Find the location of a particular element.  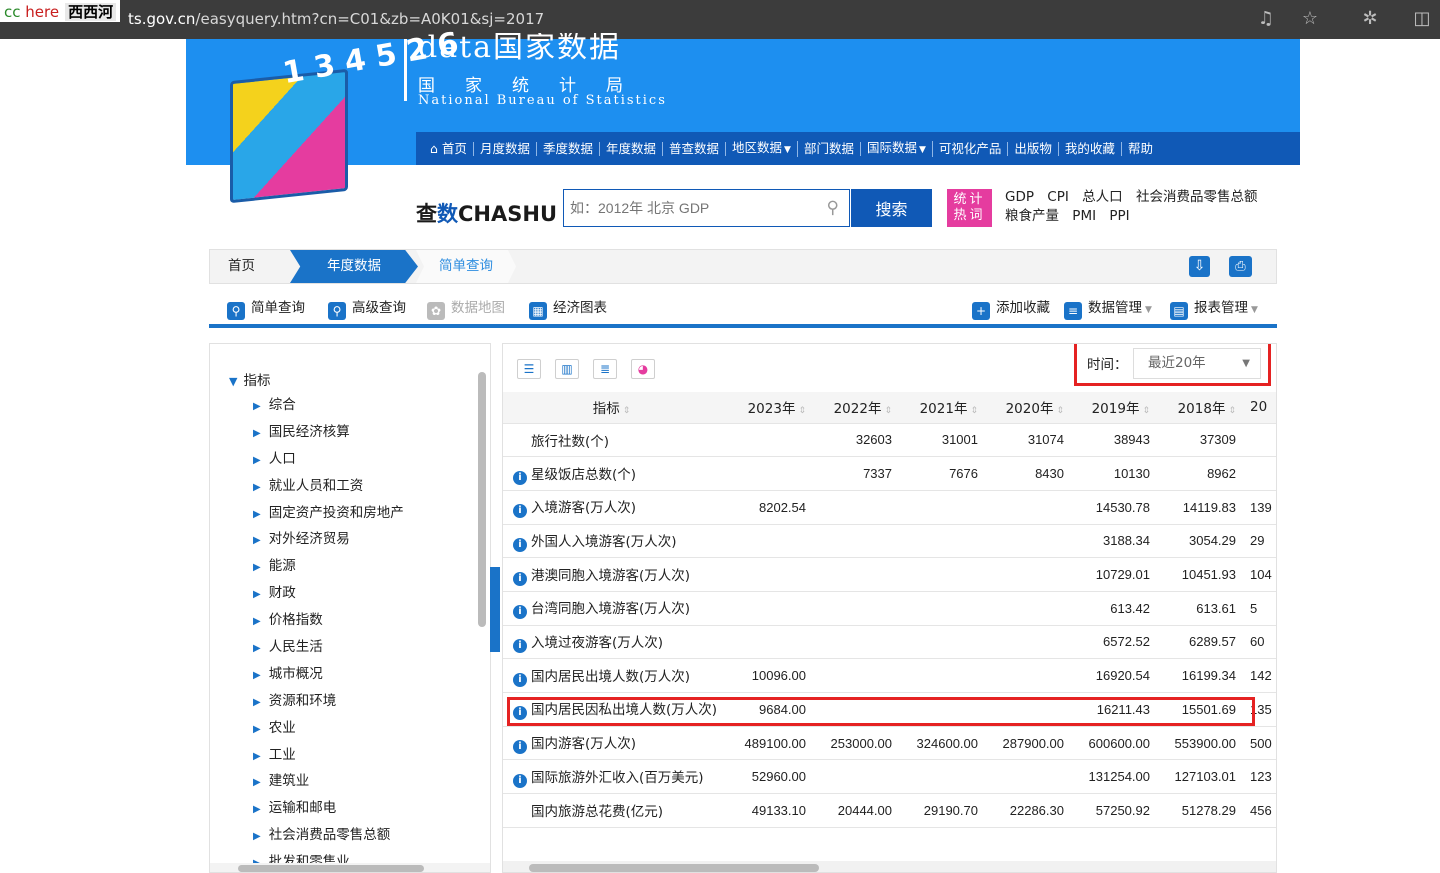

col-header: 2019年 ⇕ is located at coordinates (1115, 408).